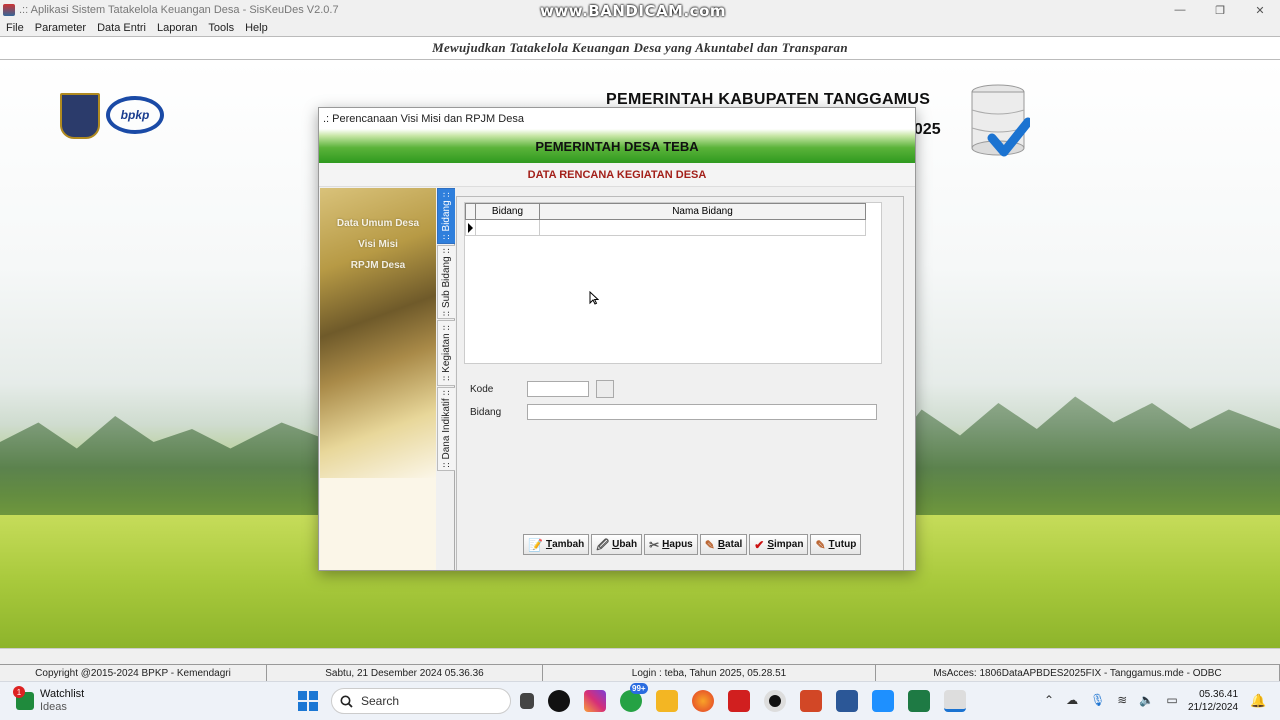  What do you see at coordinates (421, 701) in the screenshot?
I see `taskbar-search: Search` at bounding box center [421, 701].